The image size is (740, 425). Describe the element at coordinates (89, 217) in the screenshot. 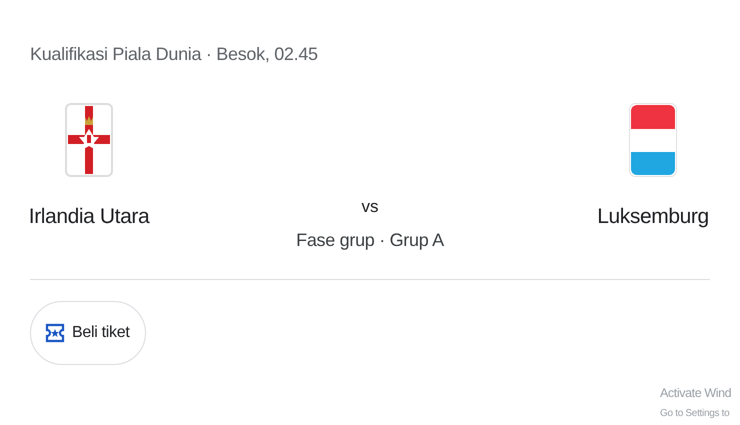

I see `team-name: Irlandia Utara` at that location.